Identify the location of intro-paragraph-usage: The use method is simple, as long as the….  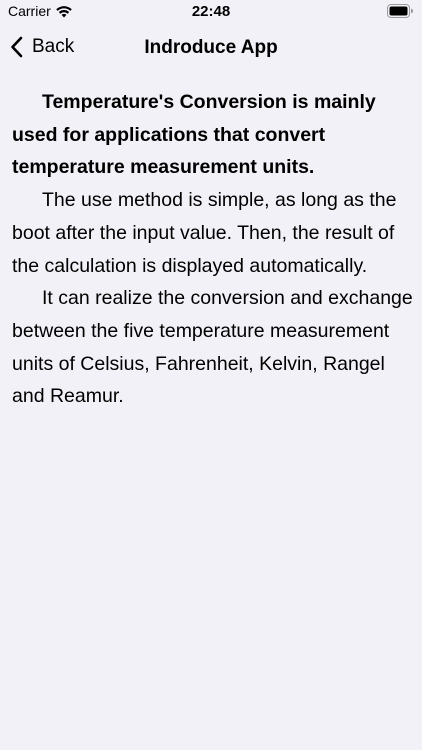
(204, 233).